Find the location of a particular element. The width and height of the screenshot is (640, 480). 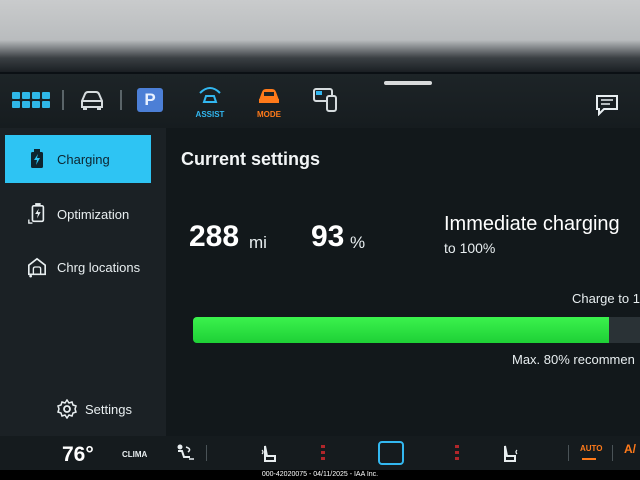

charge-level-bar is located at coordinates (416, 330).